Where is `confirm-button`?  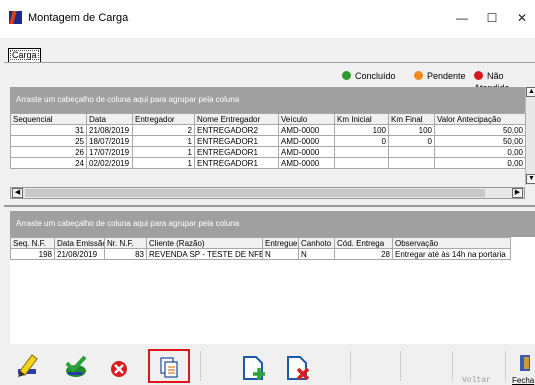 confirm-button is located at coordinates (75, 366).